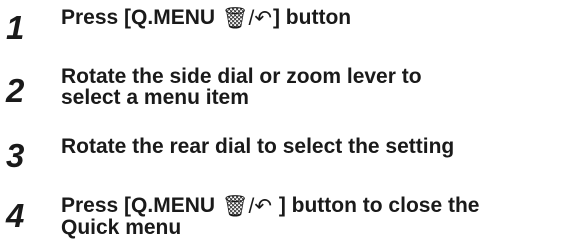  What do you see at coordinates (121, 227) in the screenshot?
I see `step-text-line: Quick menu` at bounding box center [121, 227].